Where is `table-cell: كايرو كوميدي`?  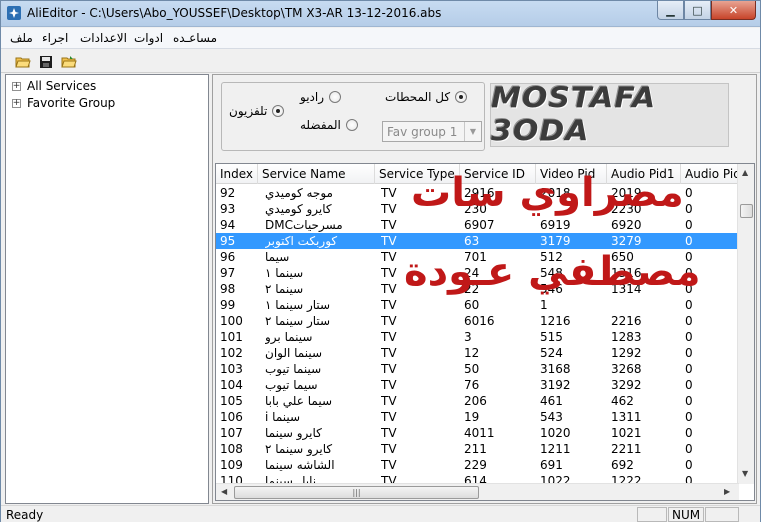
table-cell: كايرو كوميدي is located at coordinates (298, 209).